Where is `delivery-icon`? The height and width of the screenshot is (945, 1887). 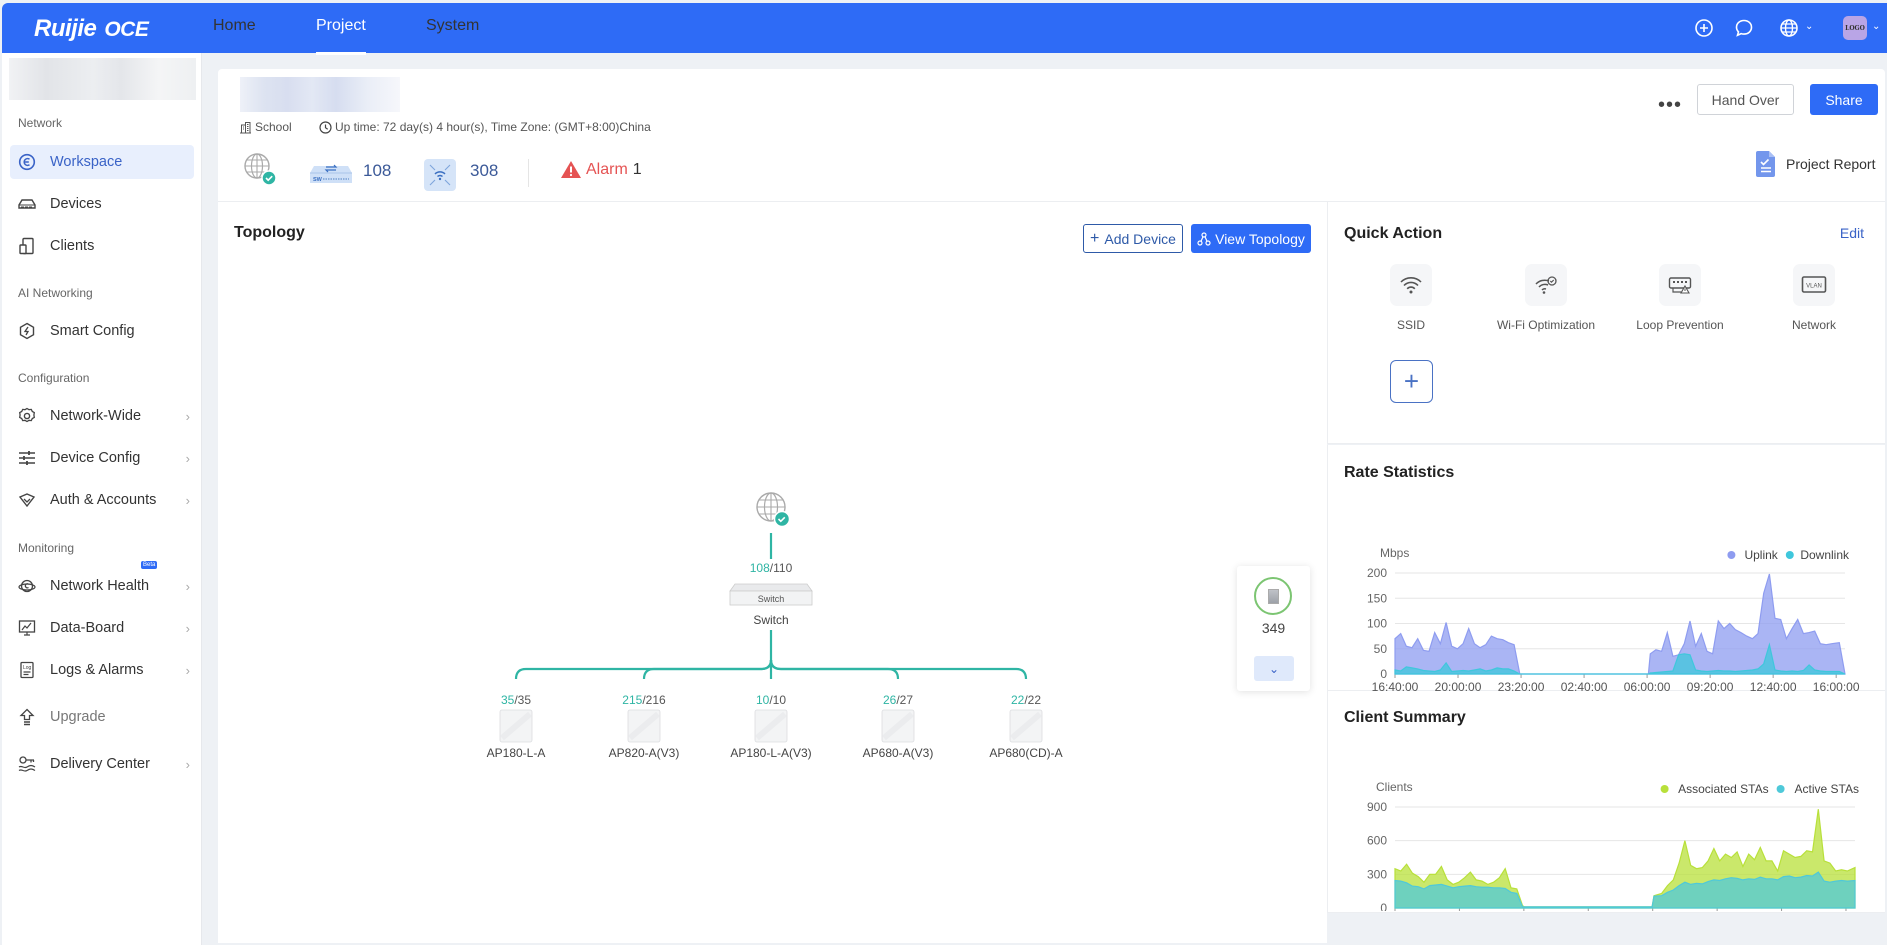
delivery-icon is located at coordinates (27, 764).